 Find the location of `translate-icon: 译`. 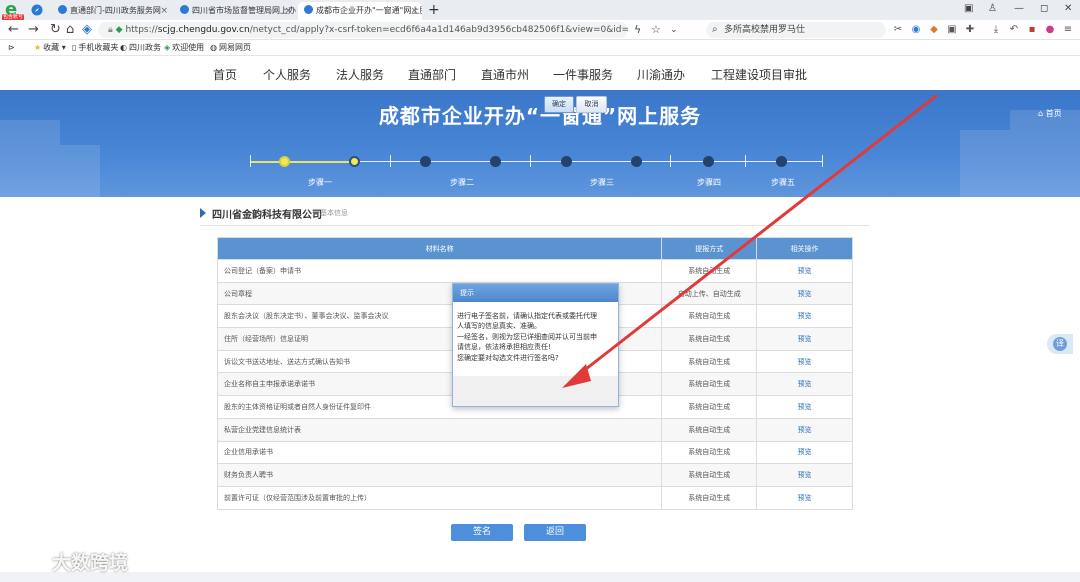

translate-icon: 译 is located at coordinates (1060, 344).